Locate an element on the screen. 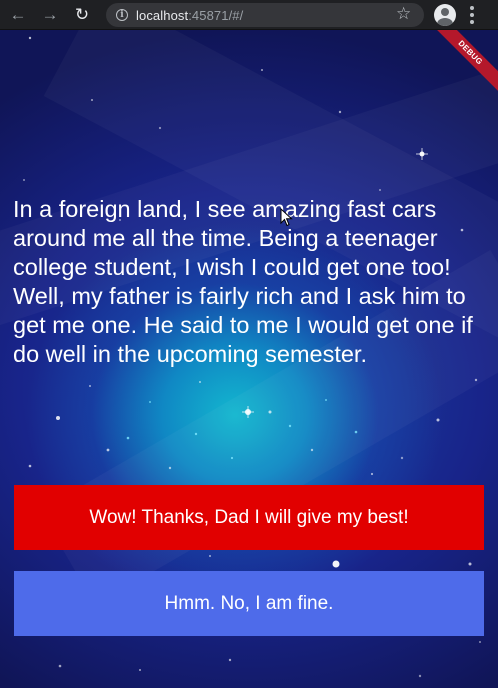 Image resolution: width=498 pixels, height=688 pixels. reload-icon: ↻ is located at coordinates (82, 14).